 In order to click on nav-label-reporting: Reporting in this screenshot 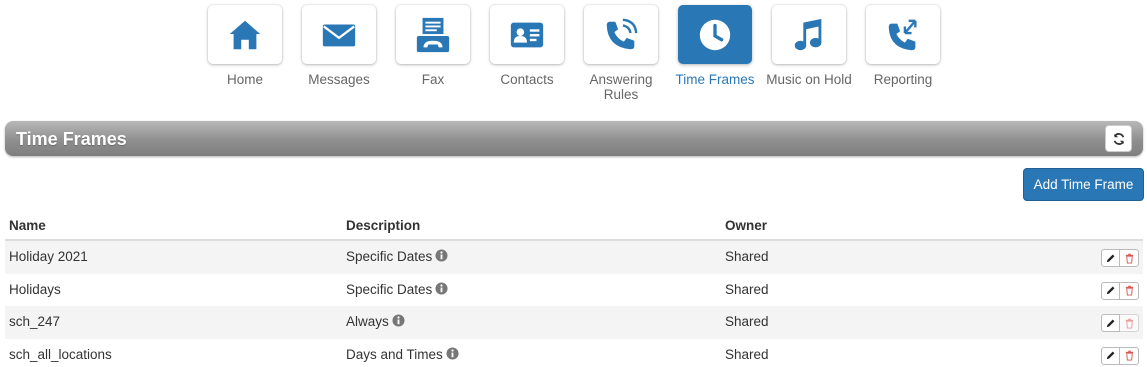, I will do `click(903, 79)`.